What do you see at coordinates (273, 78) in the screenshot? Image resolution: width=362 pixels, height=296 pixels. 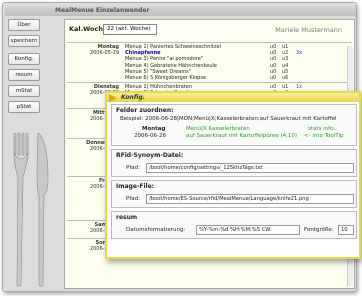 I see `menu-code: u0` at bounding box center [273, 78].